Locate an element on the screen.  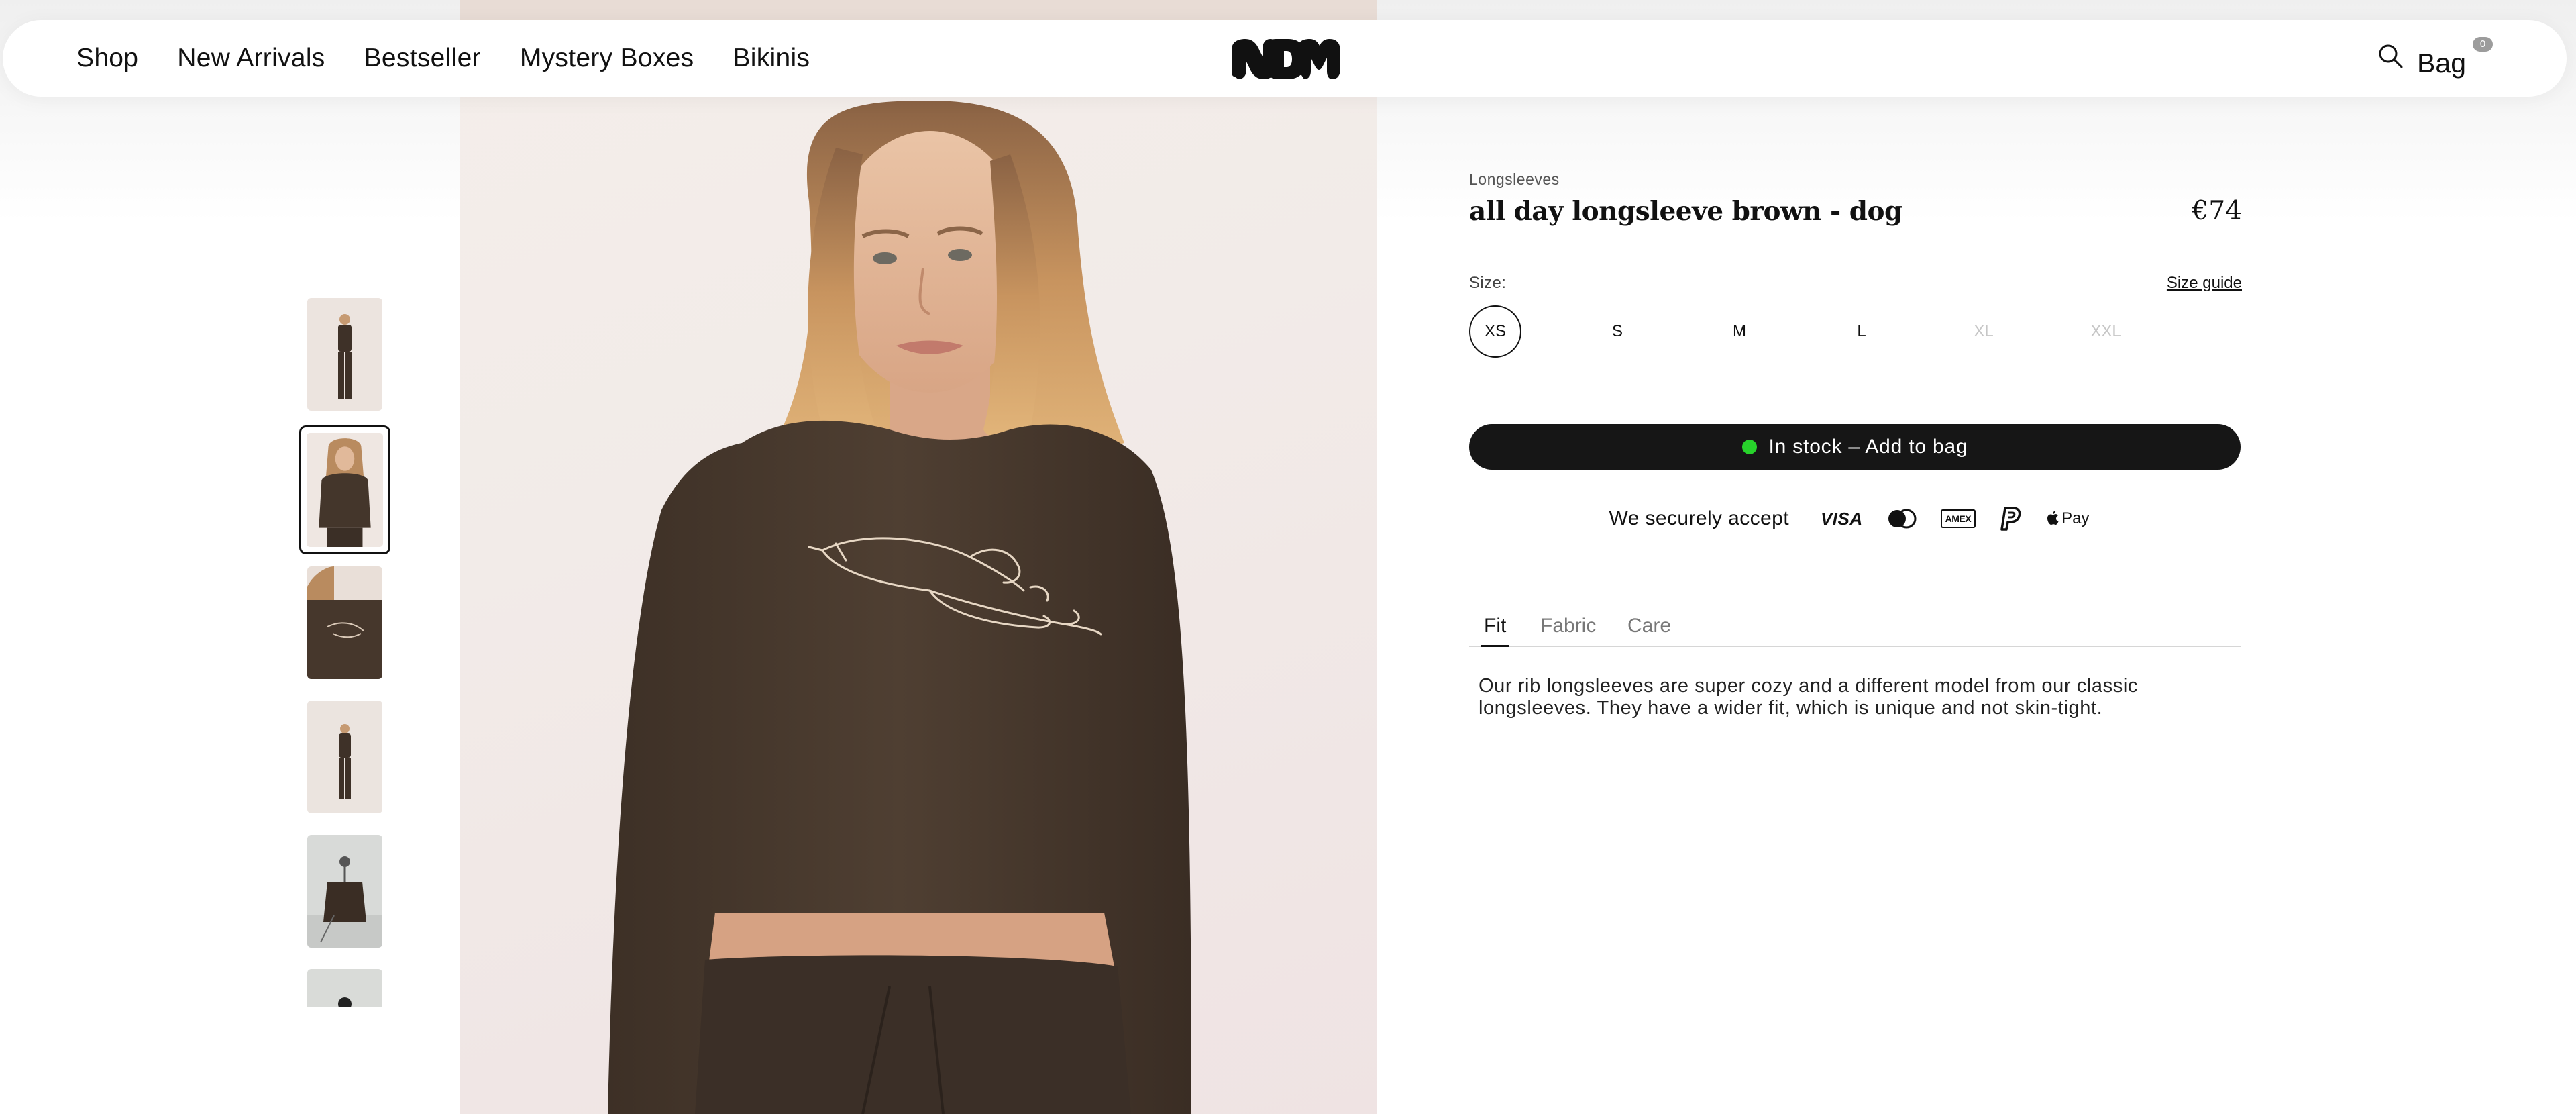
header-actions: Bag 0 is located at coordinates (2433, 58).